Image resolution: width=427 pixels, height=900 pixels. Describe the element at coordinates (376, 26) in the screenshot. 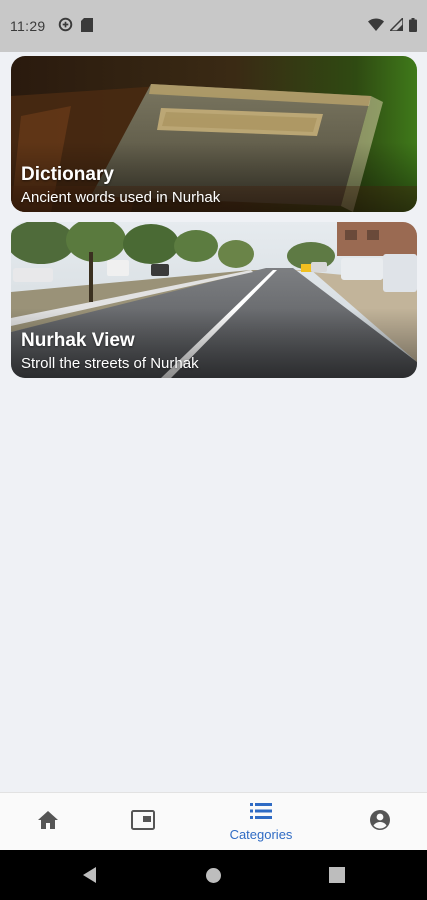

I see `wifi-icon` at that location.